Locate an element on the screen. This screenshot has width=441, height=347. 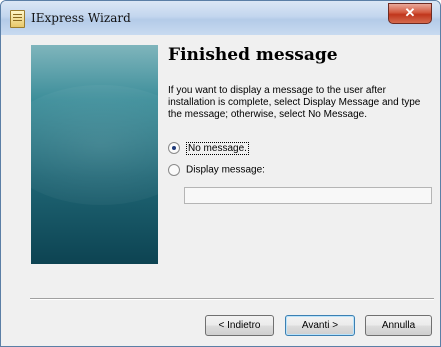
no-message-radio is located at coordinates (174, 148).